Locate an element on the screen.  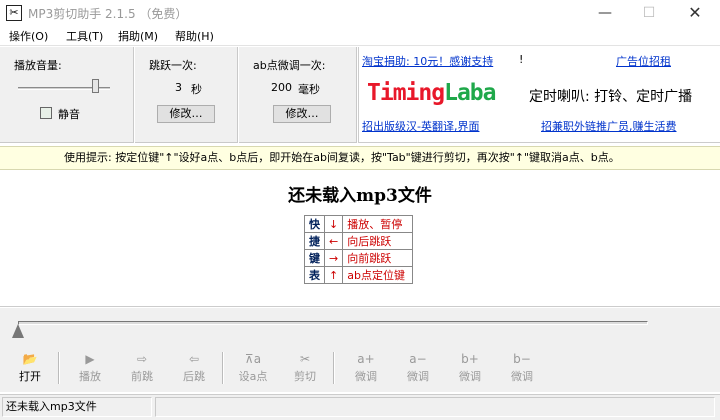
title-bar: ✂ MP3剪切助手 2.1.5 （免费） — ☐ ✕ is located at coordinates (360, 13).